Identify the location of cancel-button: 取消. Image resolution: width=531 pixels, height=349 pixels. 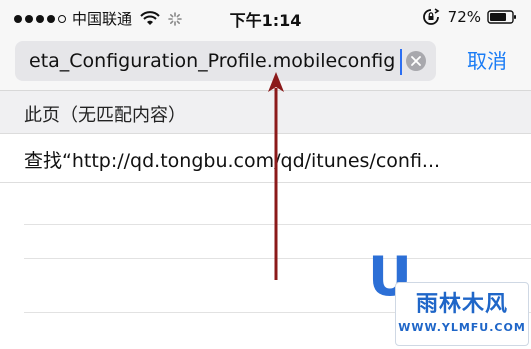
(487, 59).